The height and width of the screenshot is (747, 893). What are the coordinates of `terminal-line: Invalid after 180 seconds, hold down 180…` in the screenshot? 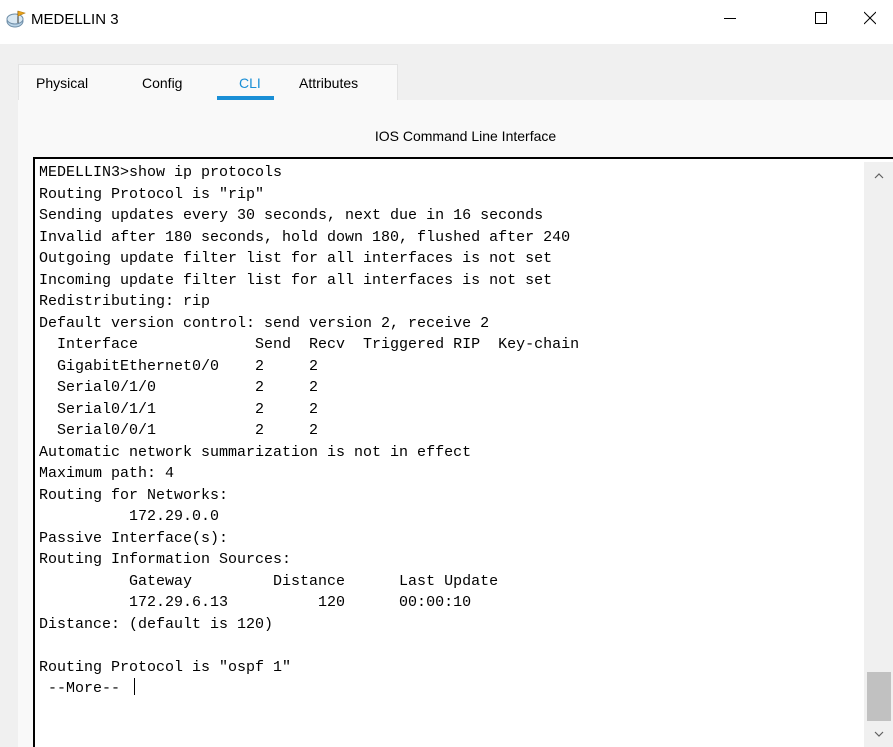 It's located at (305, 237).